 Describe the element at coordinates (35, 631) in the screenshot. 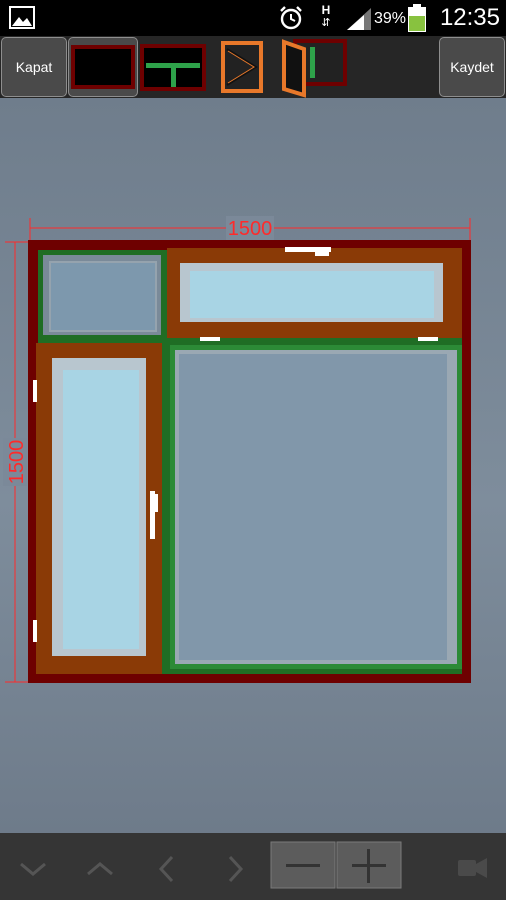

I see `left-sash-hinge-bottom` at that location.